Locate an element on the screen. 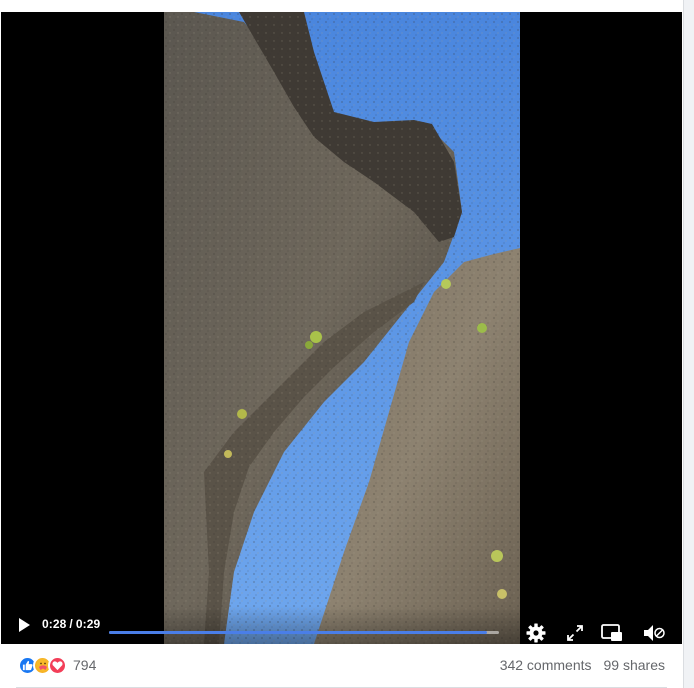 Image resolution: width=694 pixels, height=688 pixels. gear-icon is located at coordinates (536, 633).